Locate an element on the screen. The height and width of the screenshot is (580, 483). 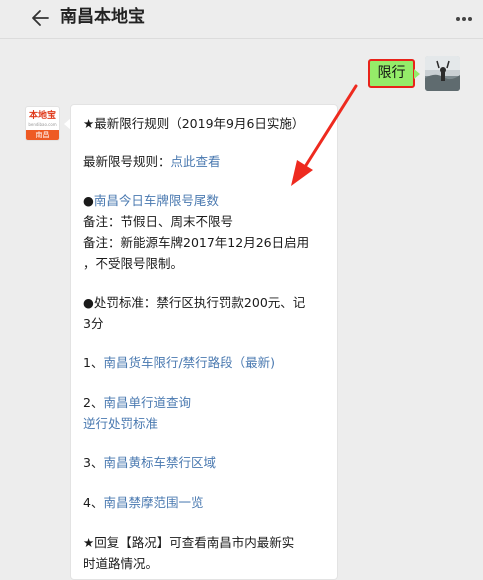
user-avatar is located at coordinates (442, 73).